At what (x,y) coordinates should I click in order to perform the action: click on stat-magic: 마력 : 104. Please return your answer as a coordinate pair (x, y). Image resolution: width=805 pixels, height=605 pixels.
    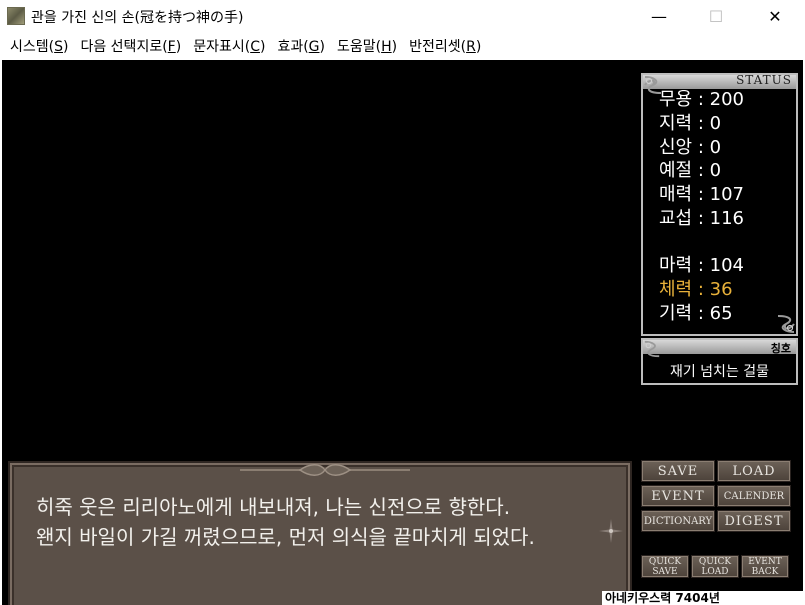
    Looking at the image, I should click on (701, 265).